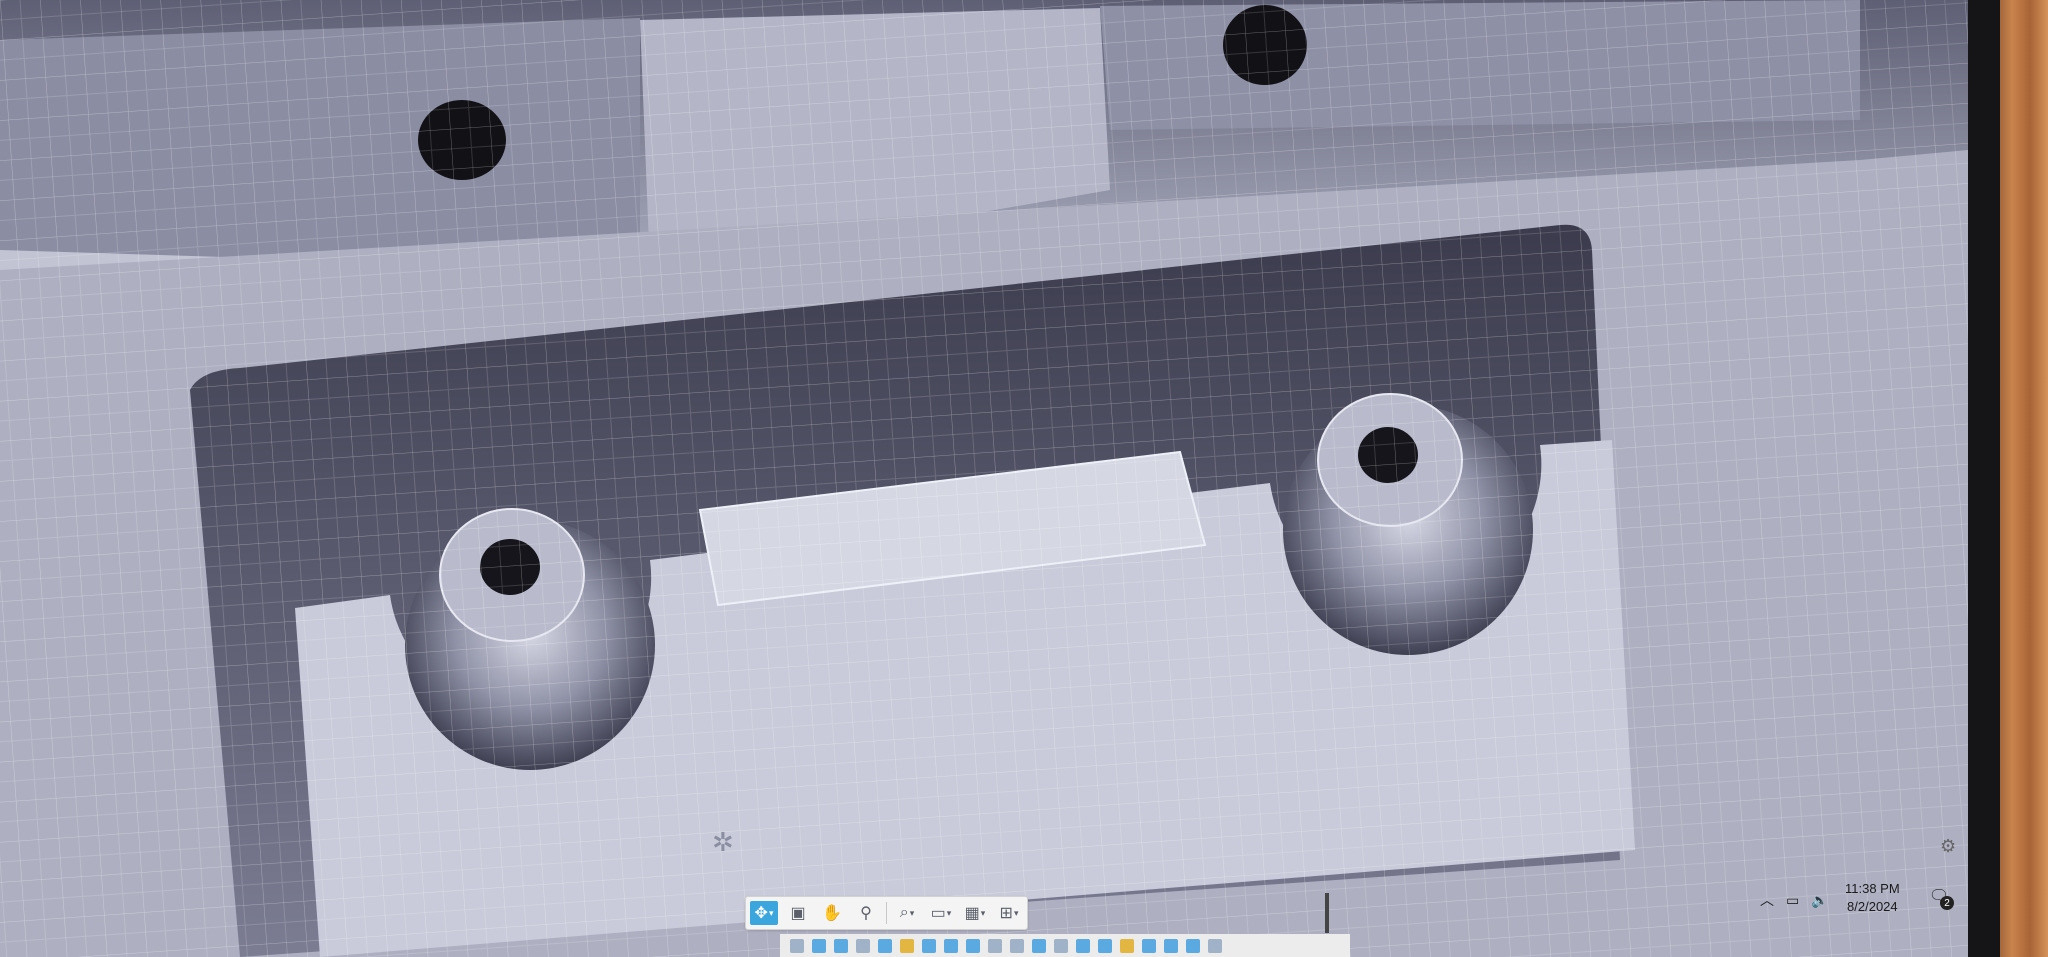  What do you see at coordinates (761, 913) in the screenshot?
I see `orbit-icon: ✥` at bounding box center [761, 913].